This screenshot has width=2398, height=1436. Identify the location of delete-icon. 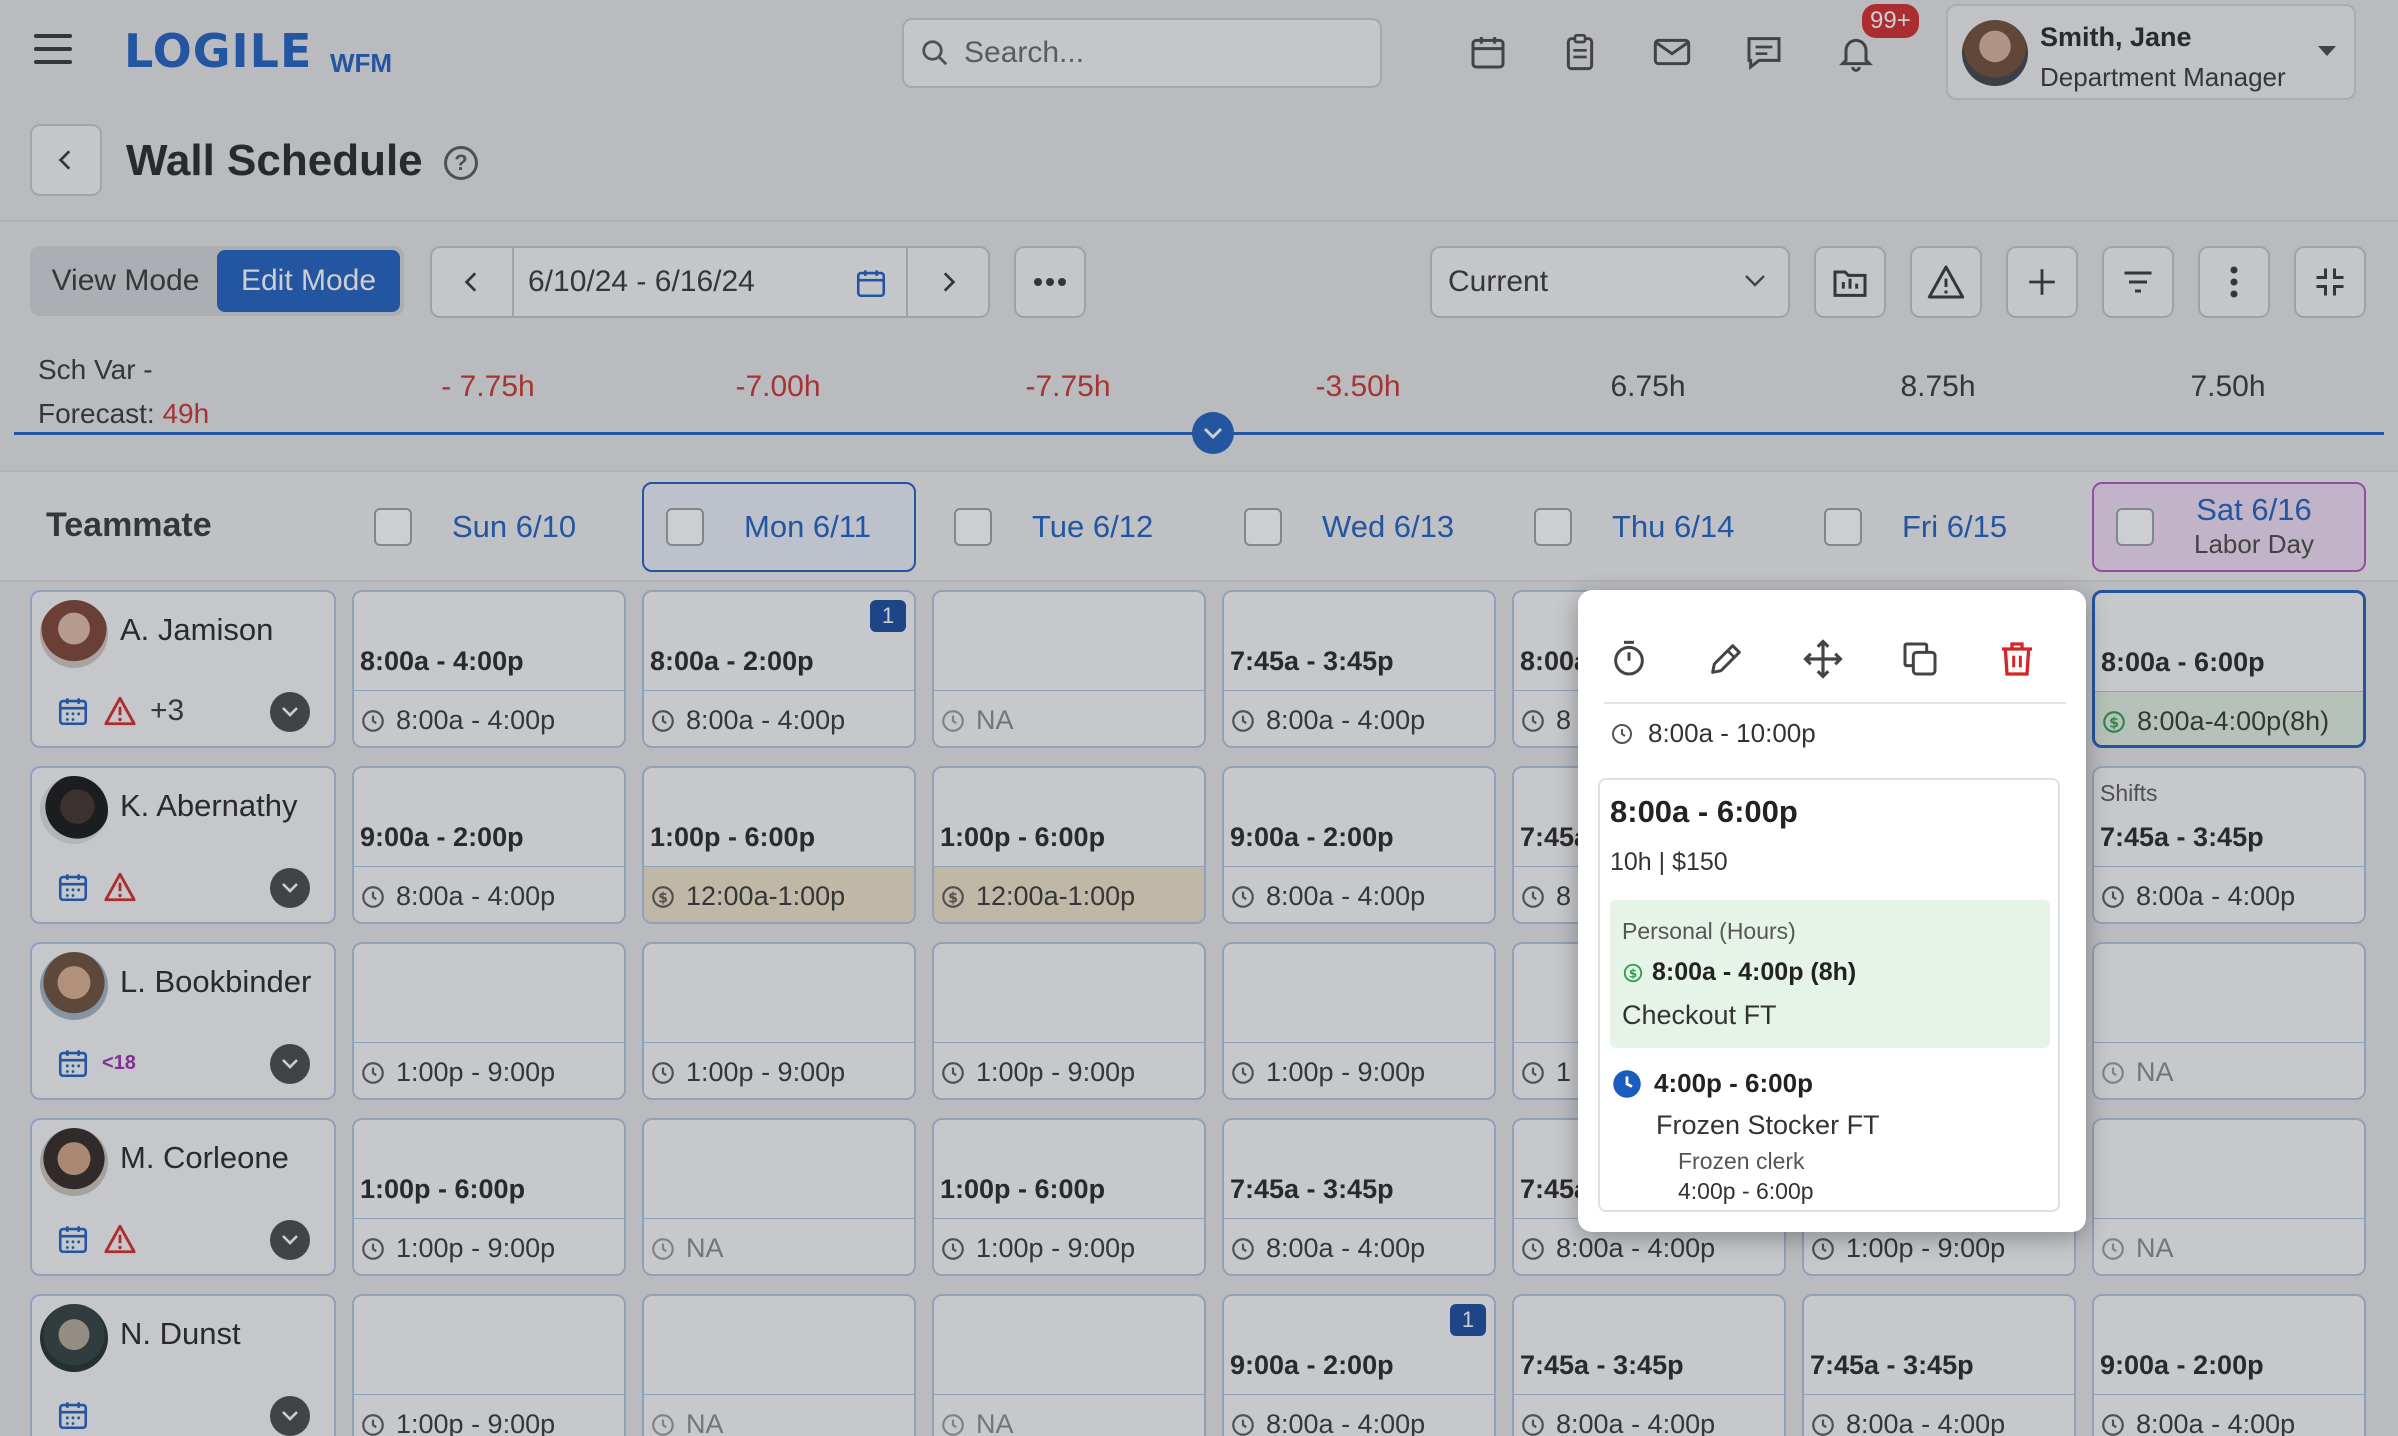
(2017, 659).